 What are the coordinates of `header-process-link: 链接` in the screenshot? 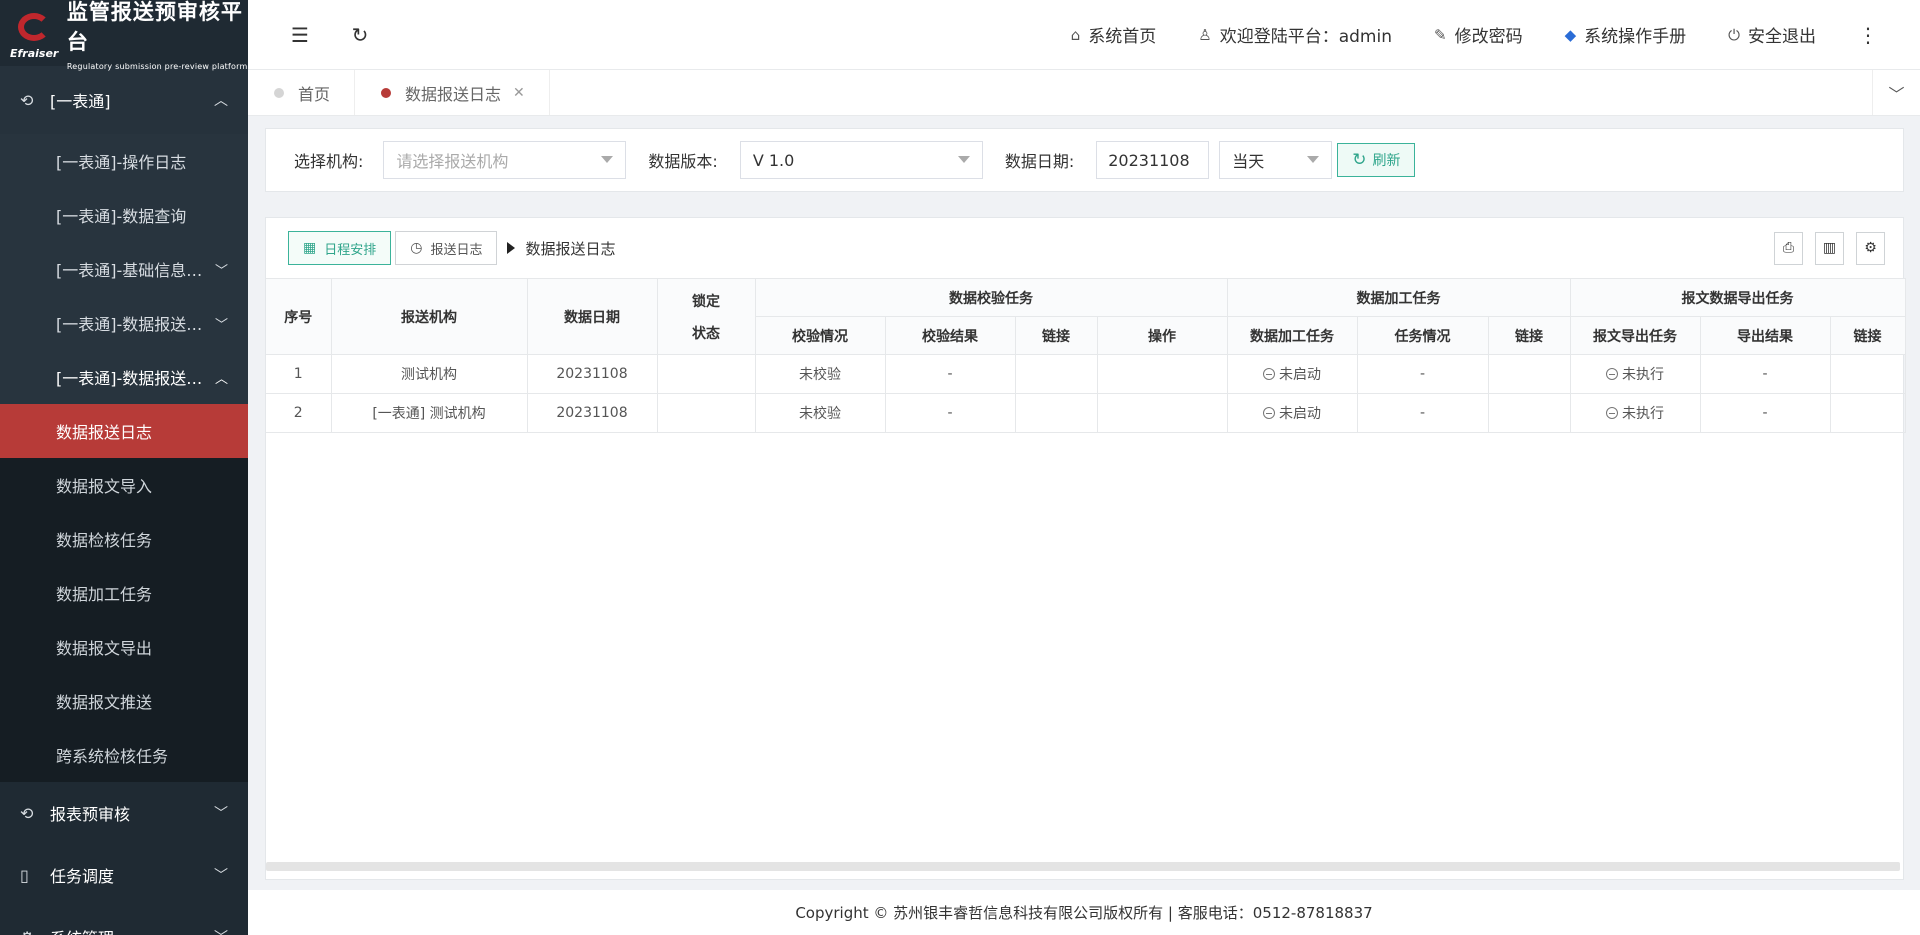 It's located at (1529, 335).